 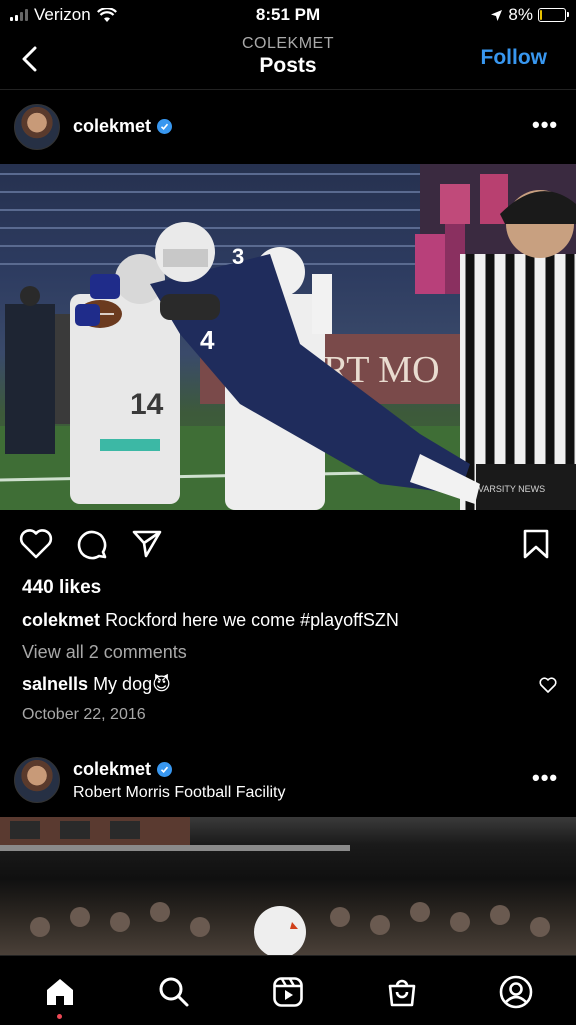 What do you see at coordinates (59, 1016) in the screenshot?
I see `notification-dot` at bounding box center [59, 1016].